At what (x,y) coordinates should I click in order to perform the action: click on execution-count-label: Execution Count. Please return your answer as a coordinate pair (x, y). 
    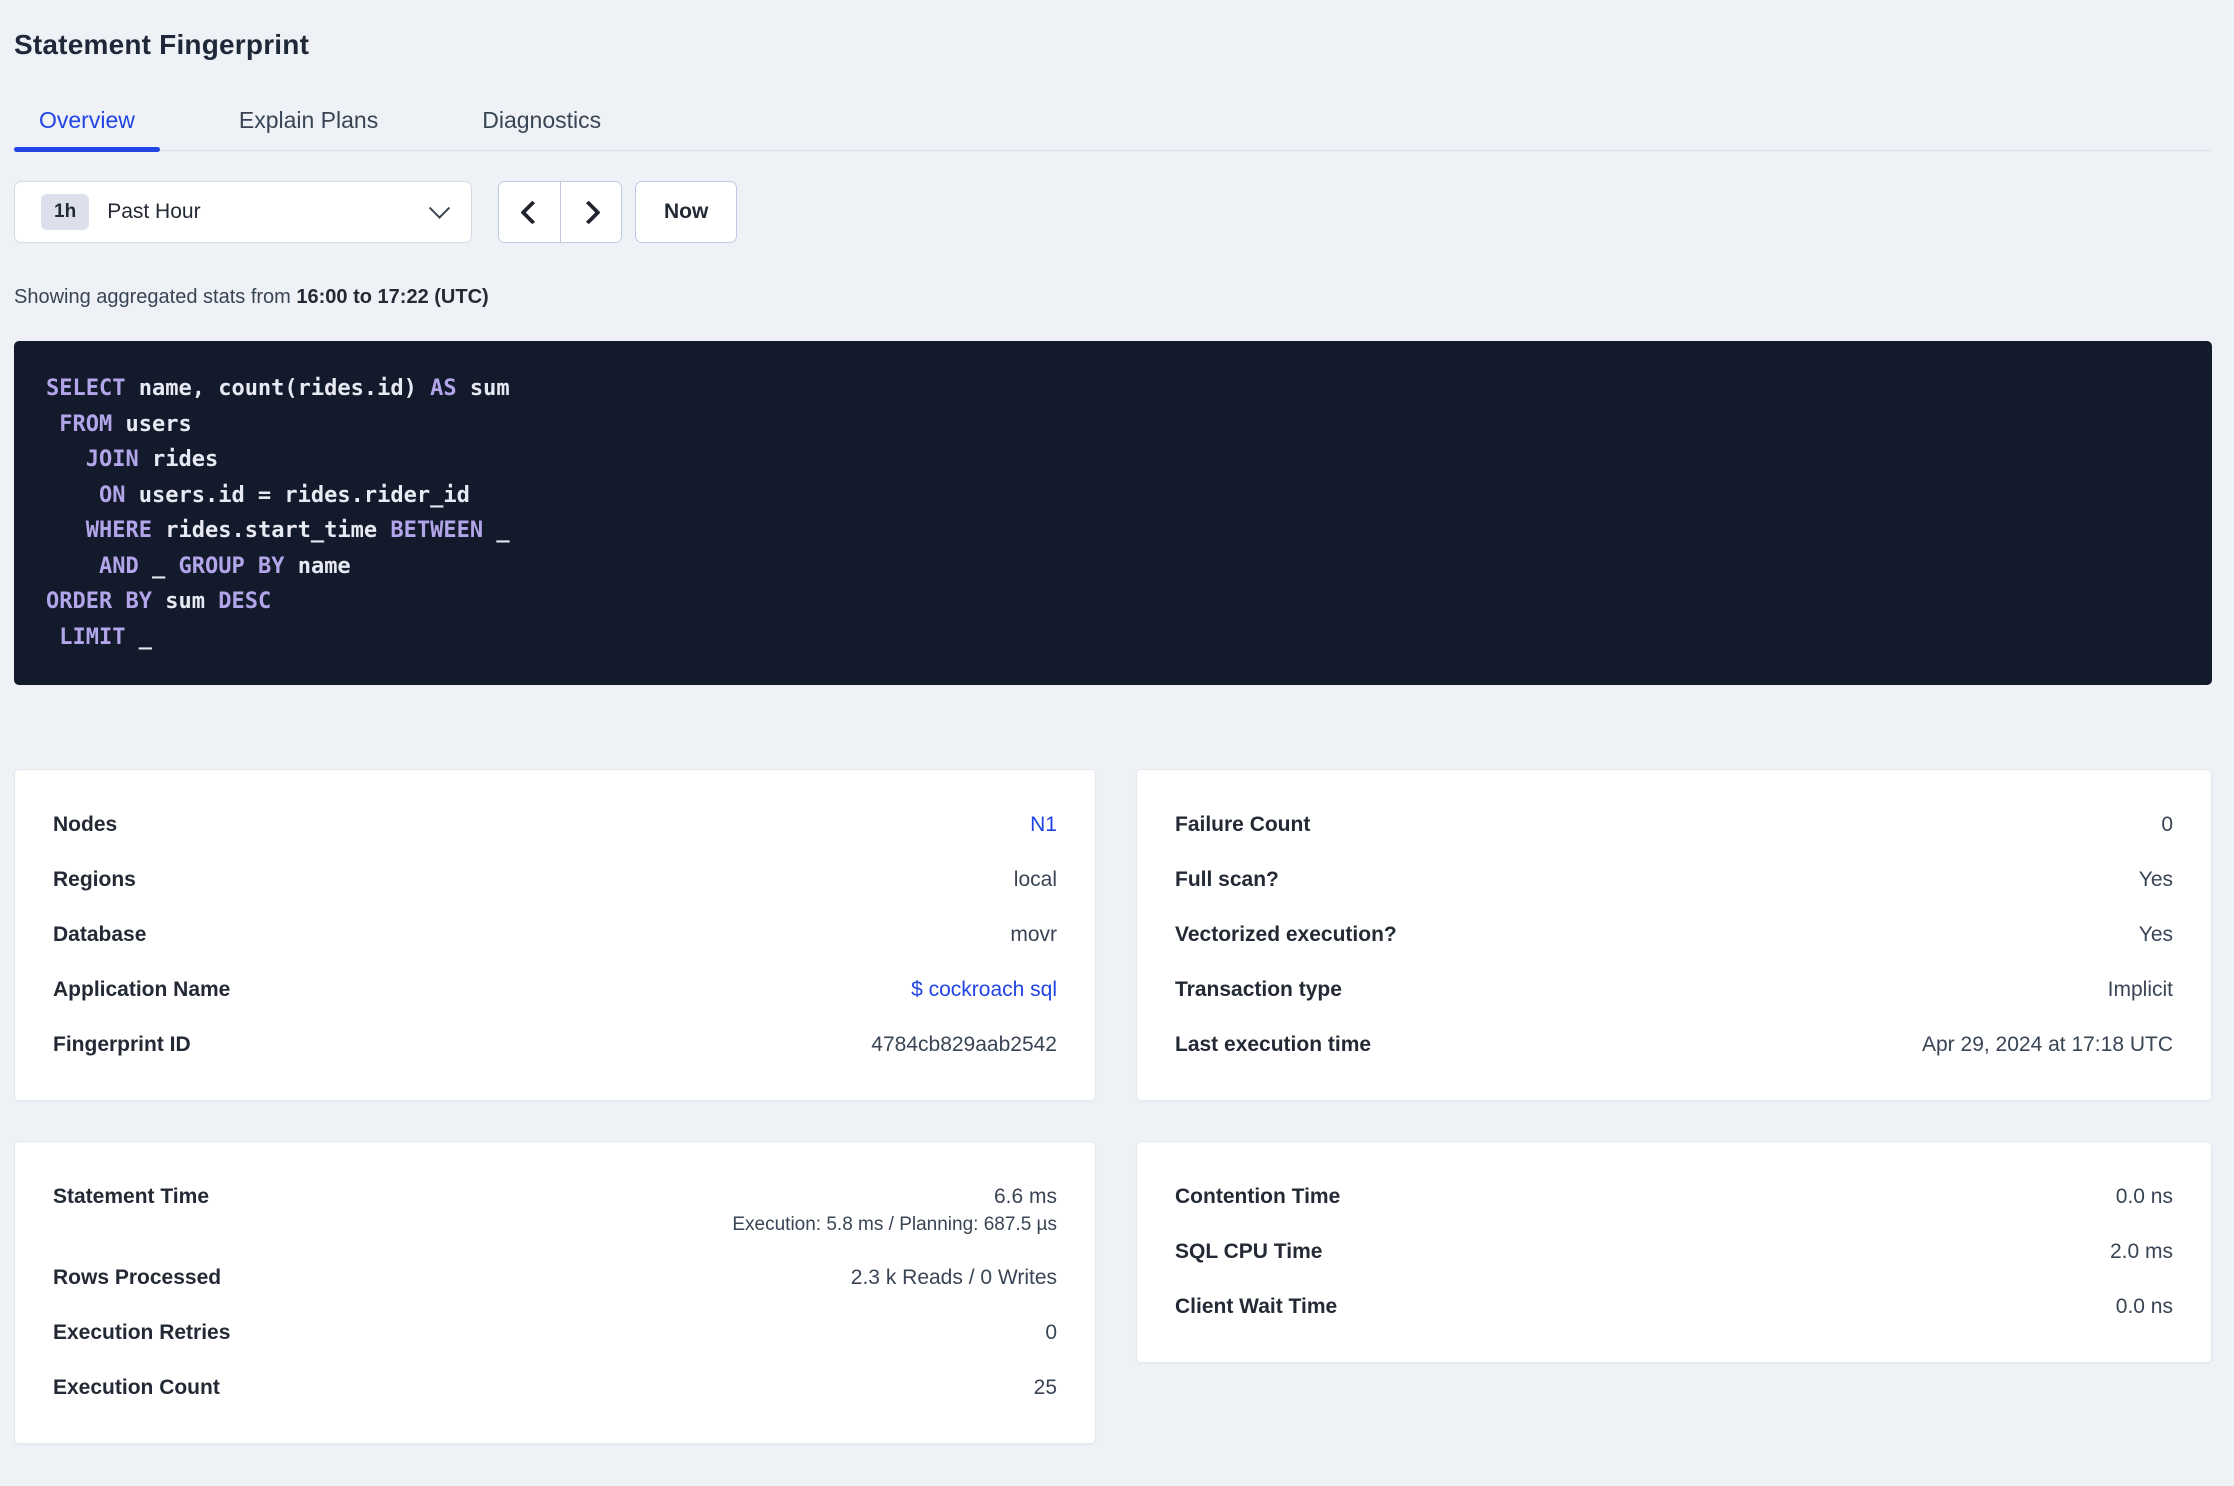
    Looking at the image, I should click on (136, 1387).